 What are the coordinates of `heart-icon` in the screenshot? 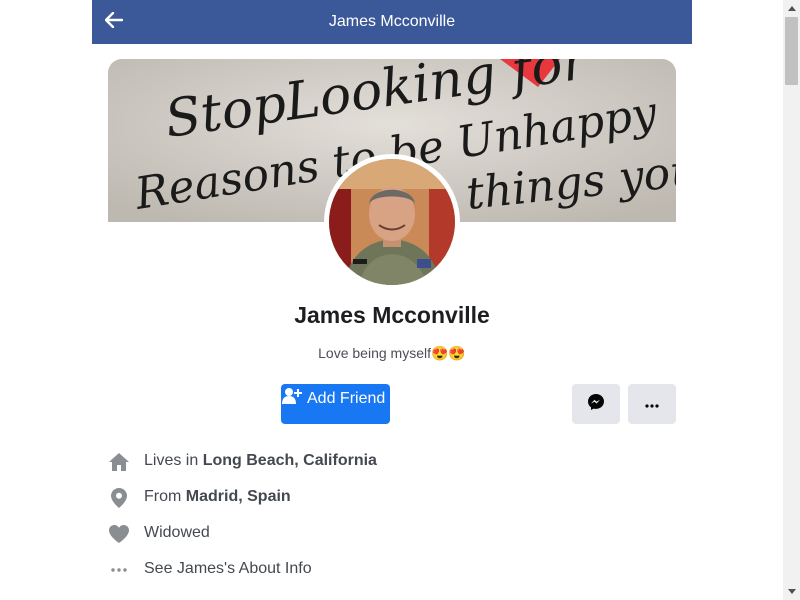 It's located at (119, 534).